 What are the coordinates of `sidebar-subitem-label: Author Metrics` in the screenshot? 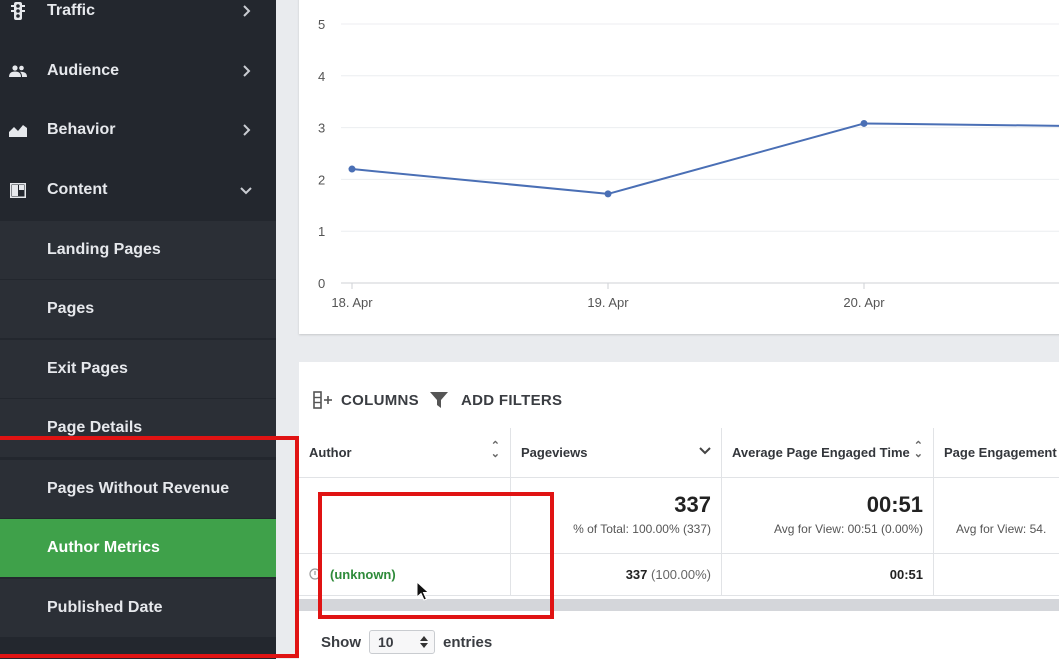 It's located at (103, 547).